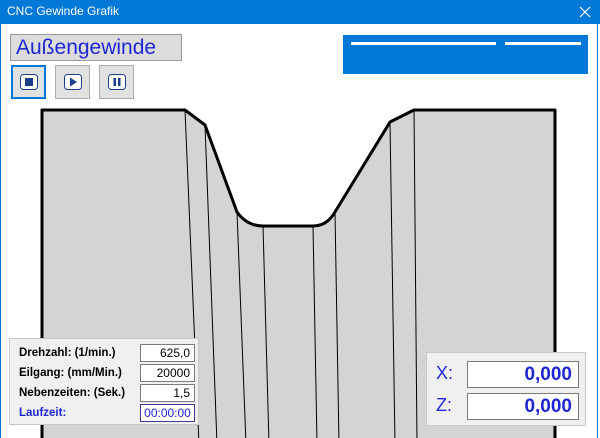 The height and width of the screenshot is (438, 600). Describe the element at coordinates (167, 413) in the screenshot. I see `laufzeit-field: 00:00:00` at that location.